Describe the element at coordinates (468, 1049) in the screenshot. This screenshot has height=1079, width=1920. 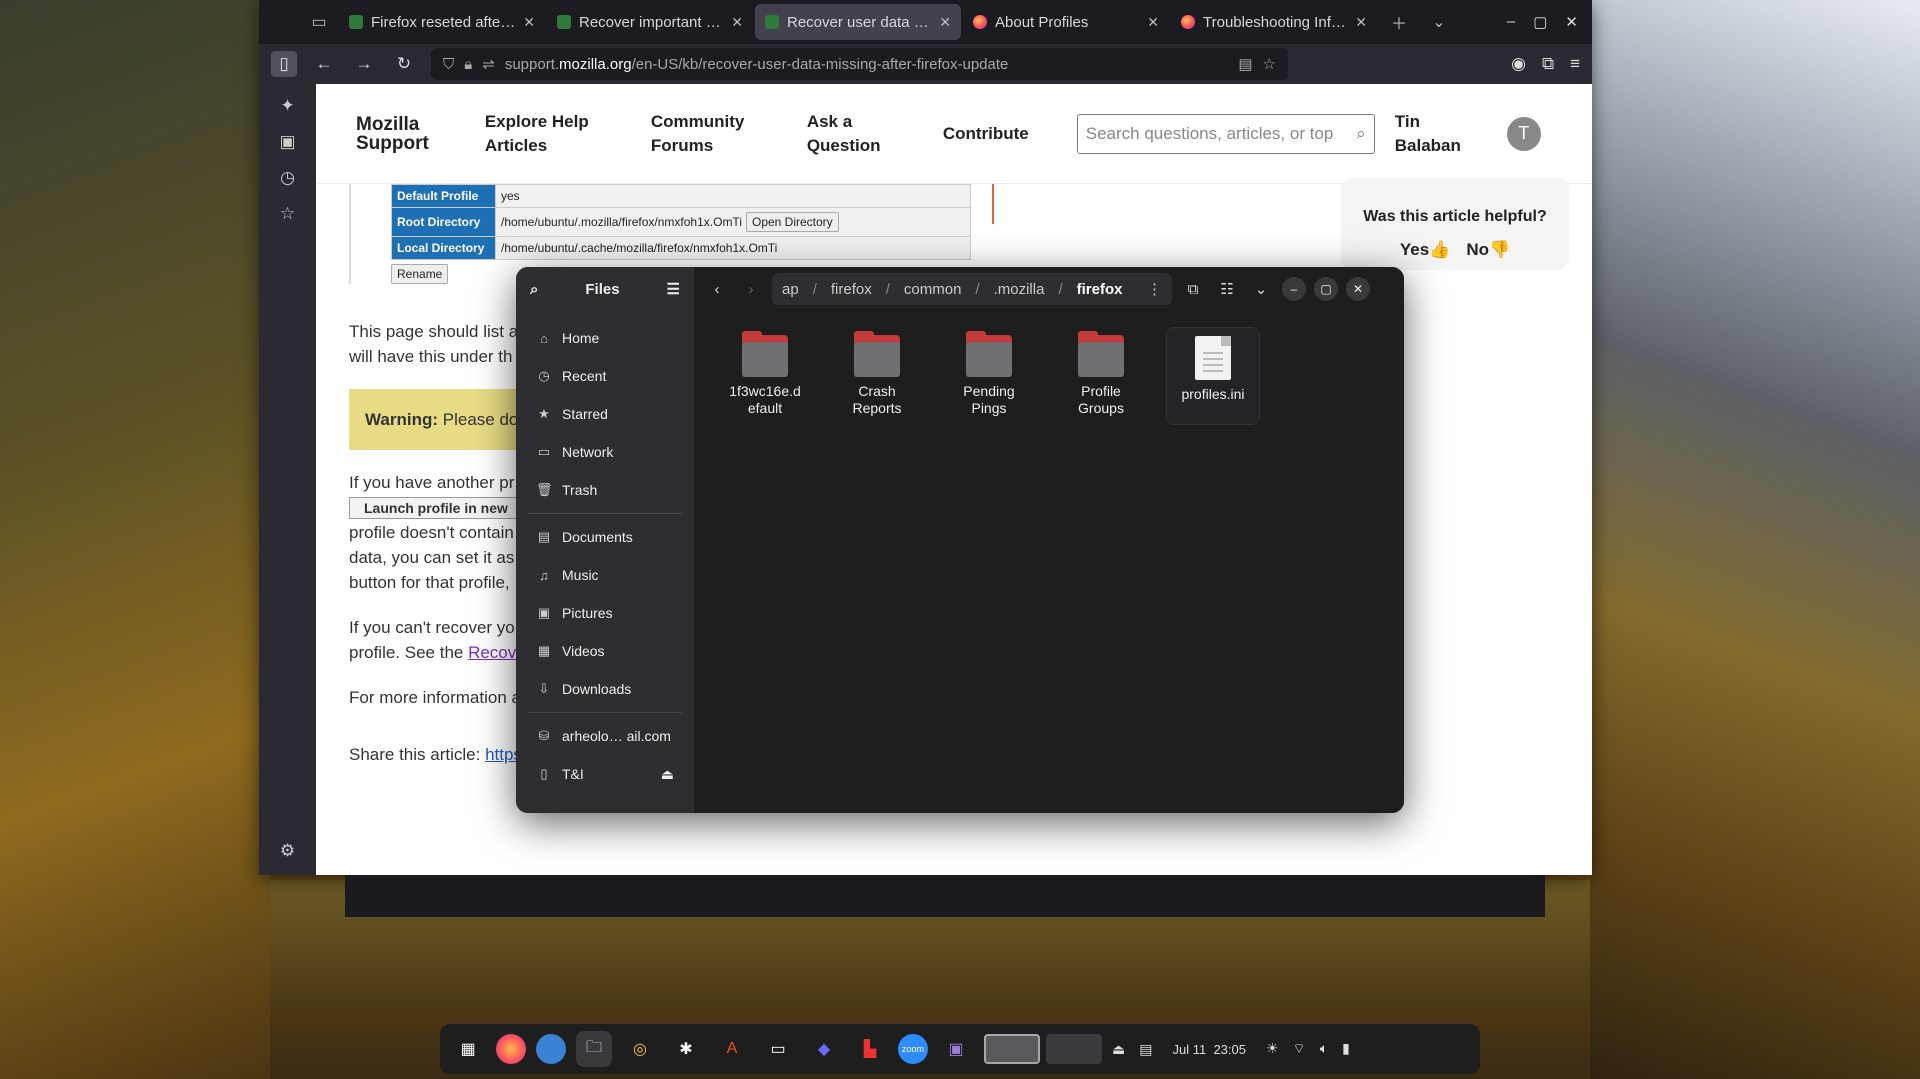
I see `apps-grid-icon: ▦` at that location.